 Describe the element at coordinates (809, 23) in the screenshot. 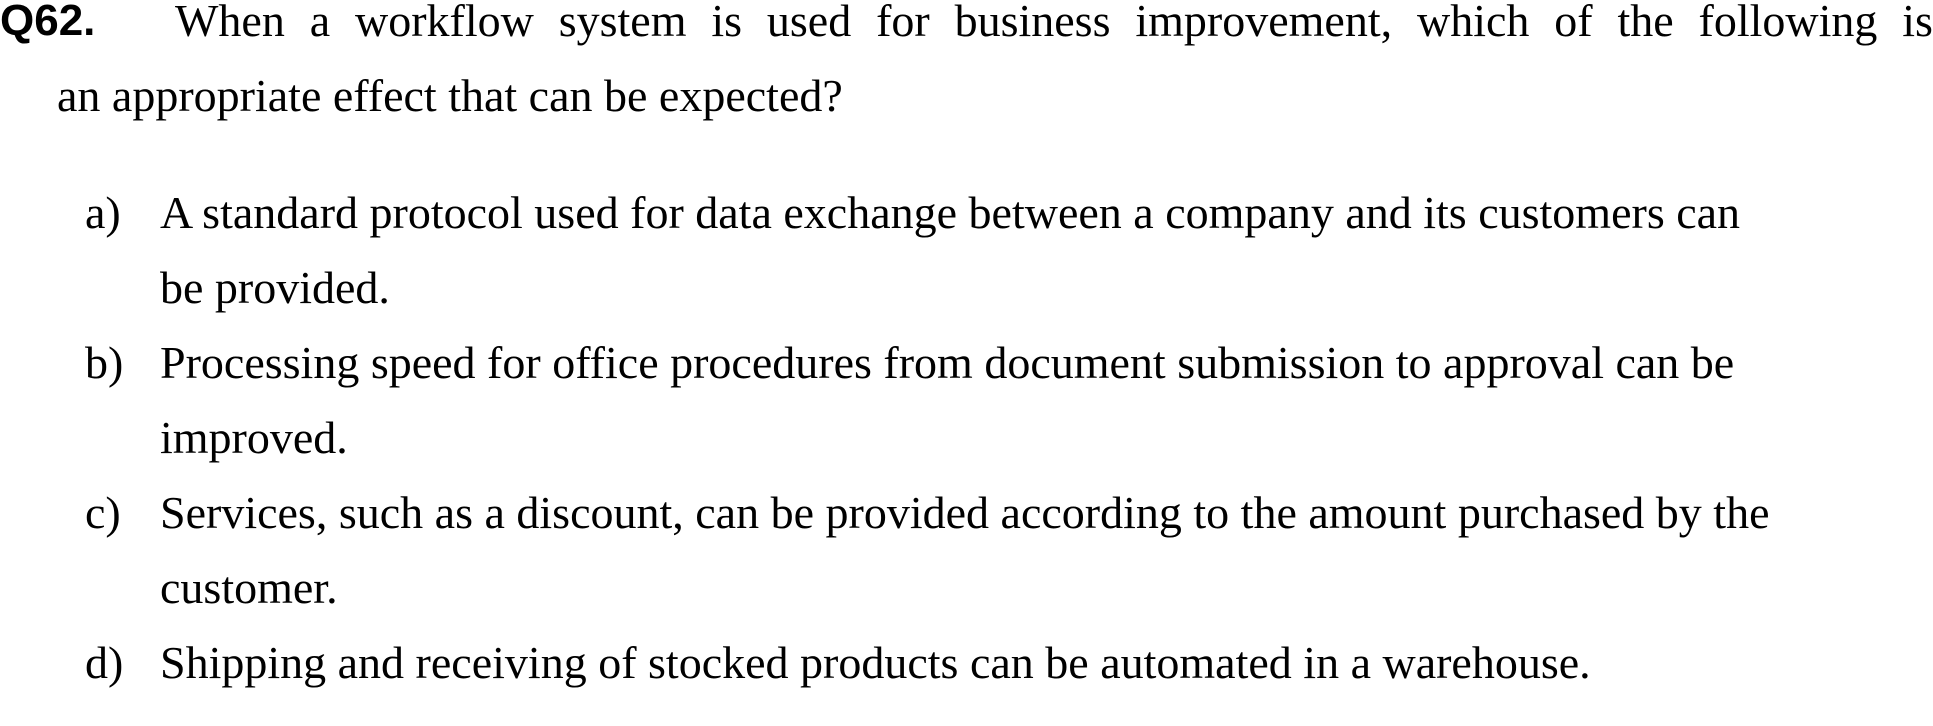

I see `question-word: used` at that location.